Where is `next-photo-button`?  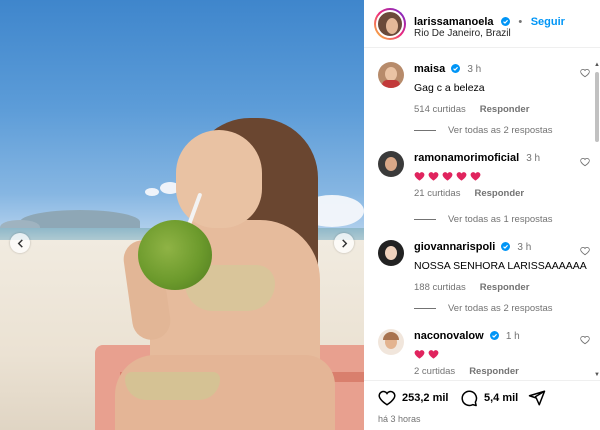 next-photo-button is located at coordinates (344, 243).